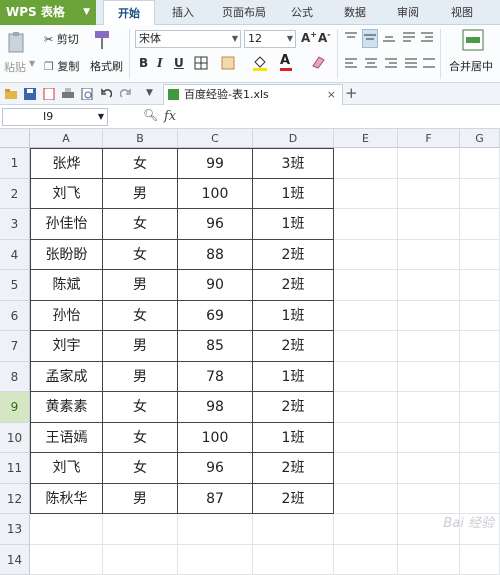 The height and width of the screenshot is (575, 500). I want to click on column-header-e: E, so click(366, 138).